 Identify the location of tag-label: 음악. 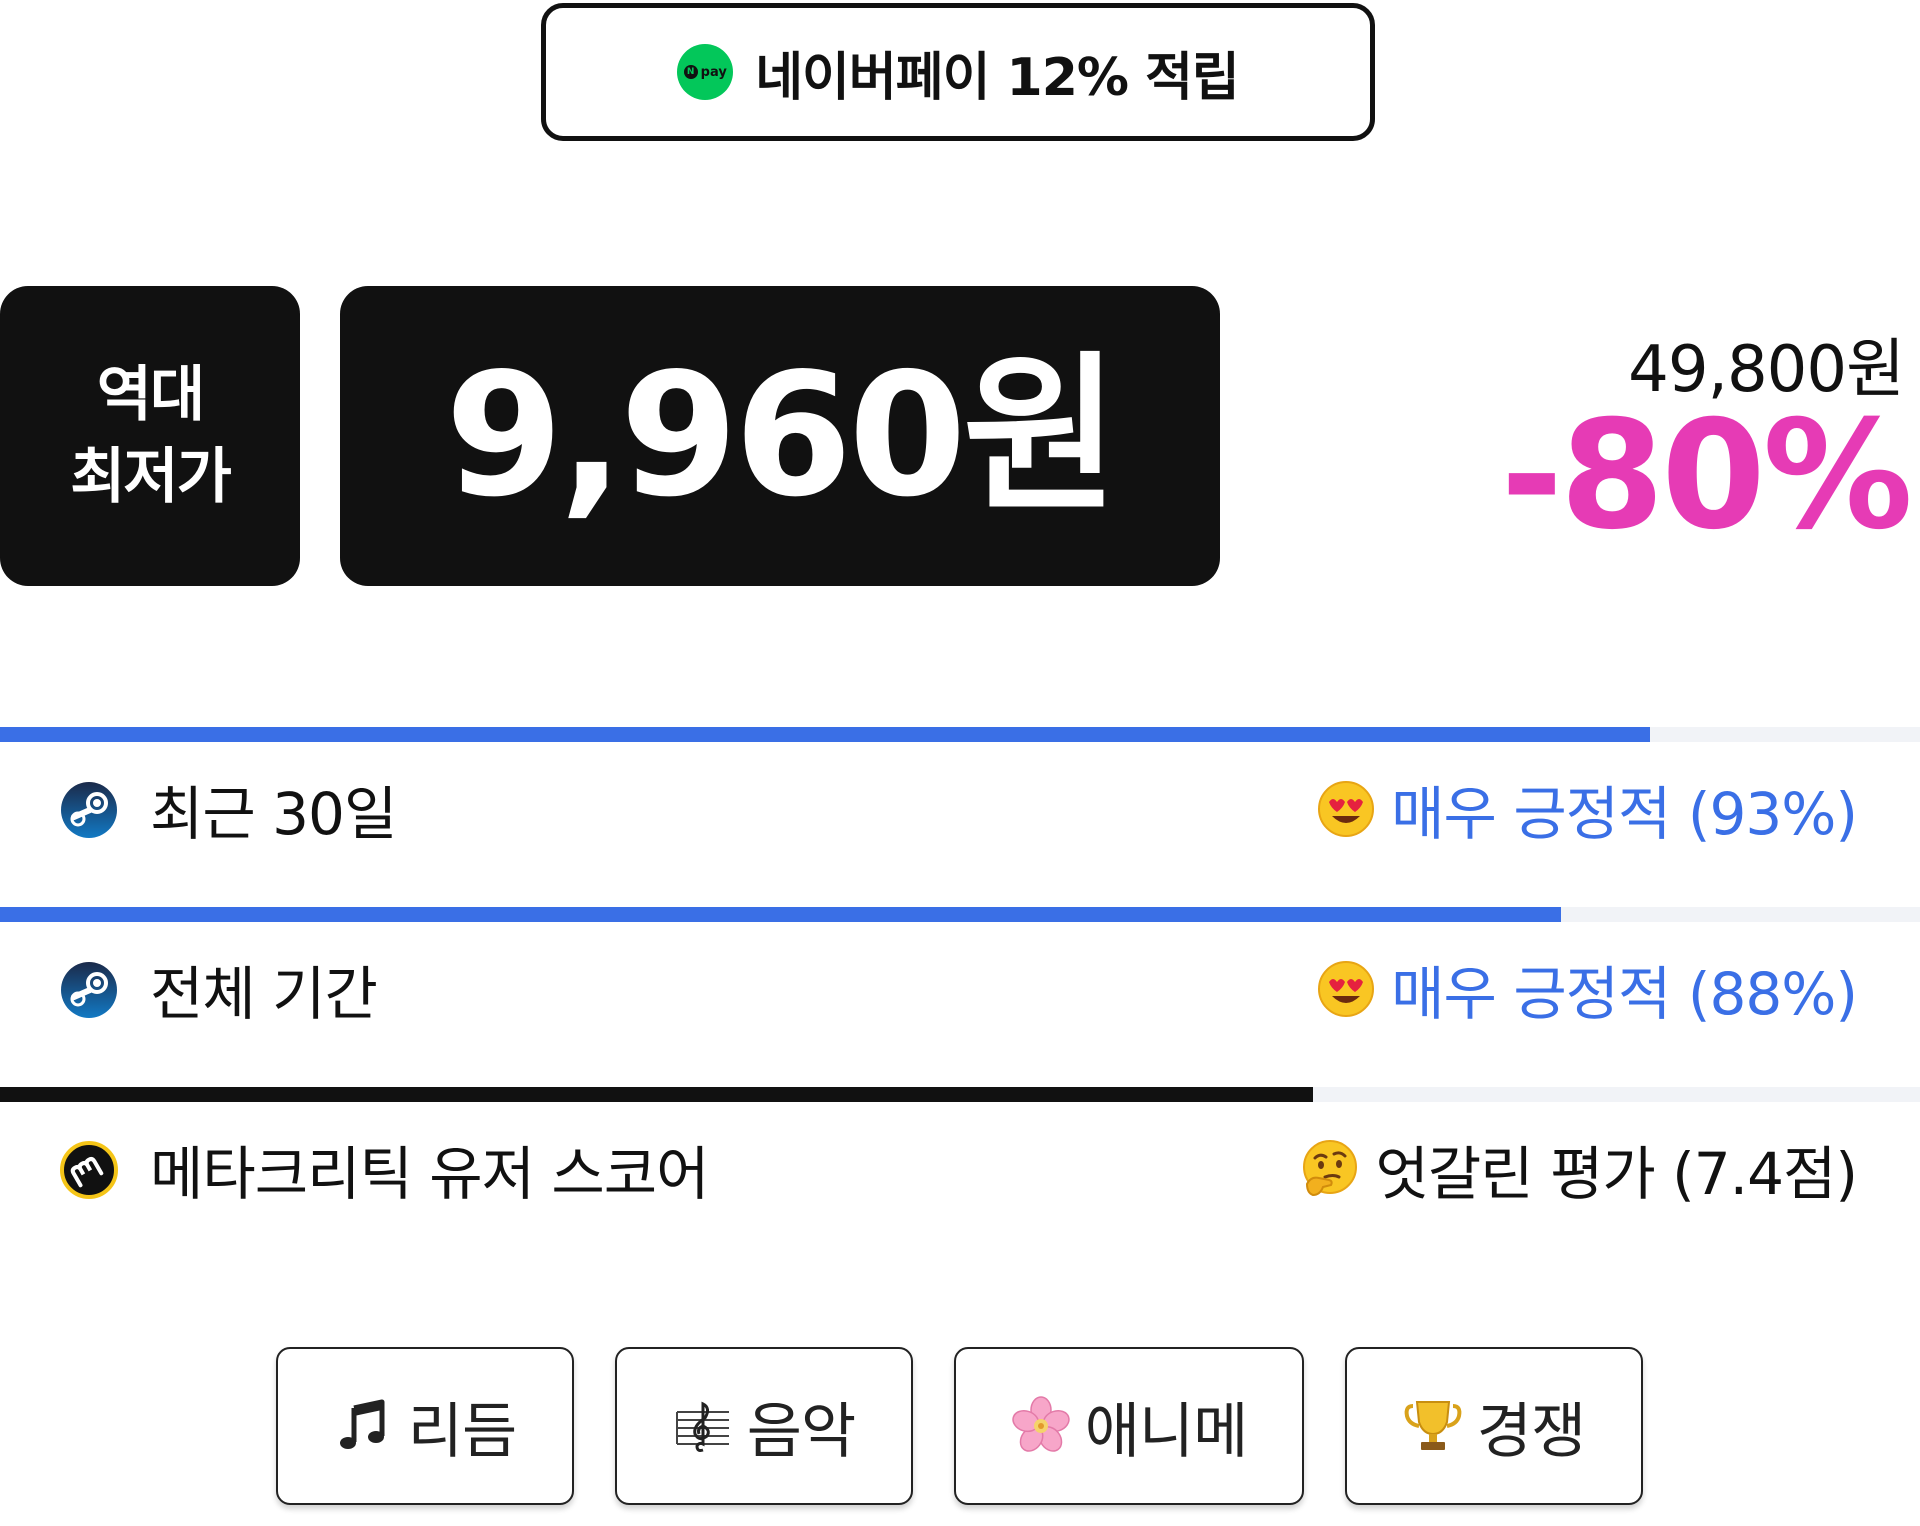
(801, 1431).